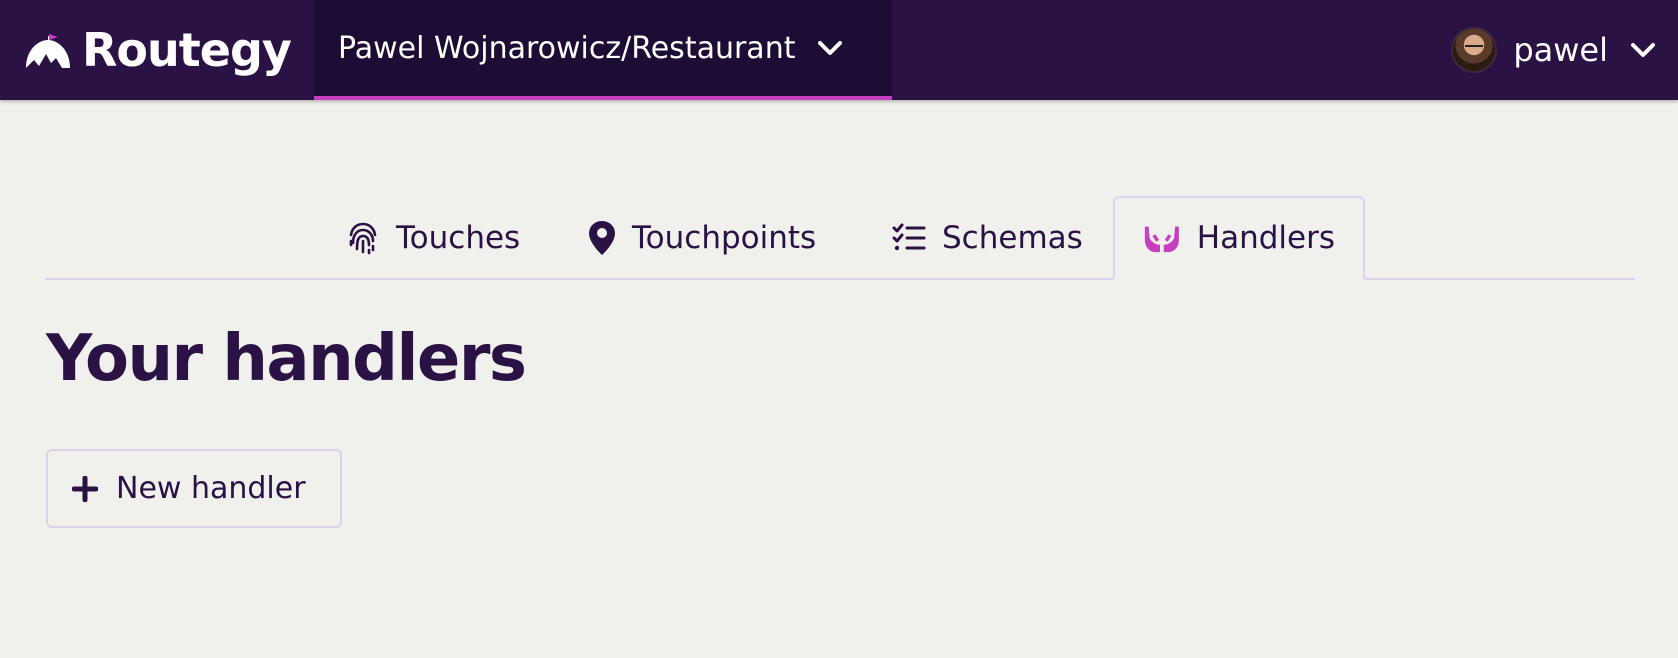 The height and width of the screenshot is (658, 1678). Describe the element at coordinates (1265, 238) in the screenshot. I see `tab-label: Handlers` at that location.